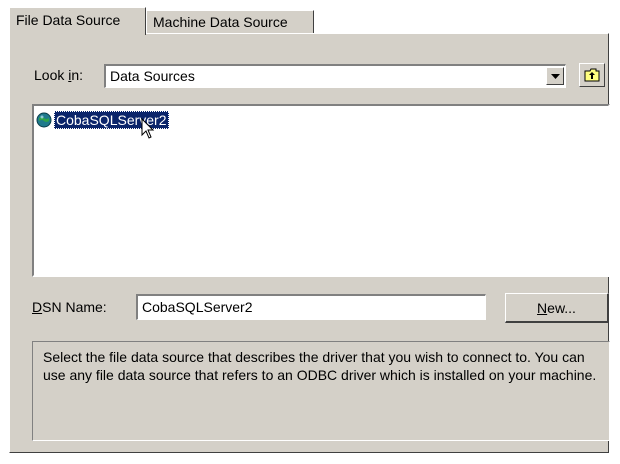  I want to click on look-in-label: Look in:, so click(59, 75).